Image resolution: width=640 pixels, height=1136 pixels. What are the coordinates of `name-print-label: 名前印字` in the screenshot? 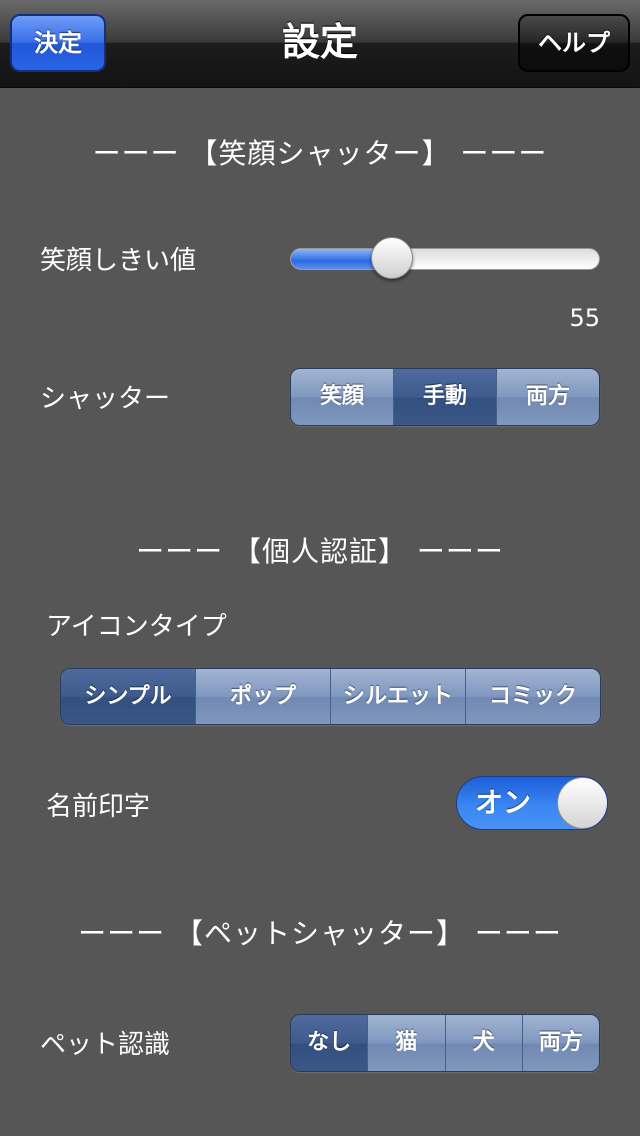 It's located at (98, 807).